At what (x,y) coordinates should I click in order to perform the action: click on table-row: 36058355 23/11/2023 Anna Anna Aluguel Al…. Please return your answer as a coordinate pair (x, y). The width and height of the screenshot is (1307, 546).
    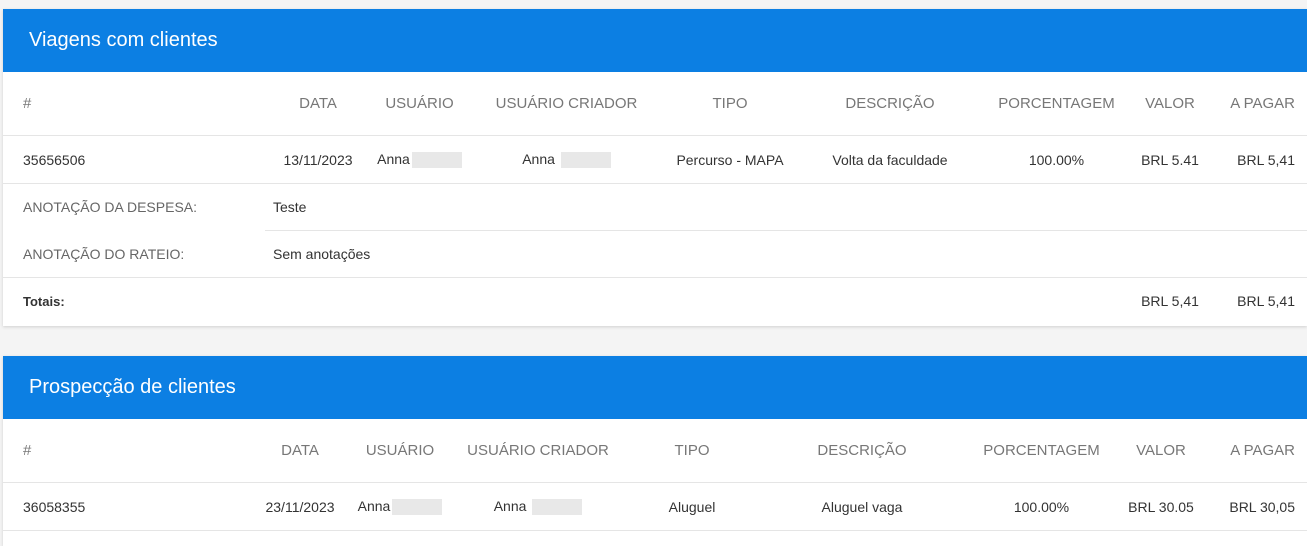
    Looking at the image, I should click on (655, 506).